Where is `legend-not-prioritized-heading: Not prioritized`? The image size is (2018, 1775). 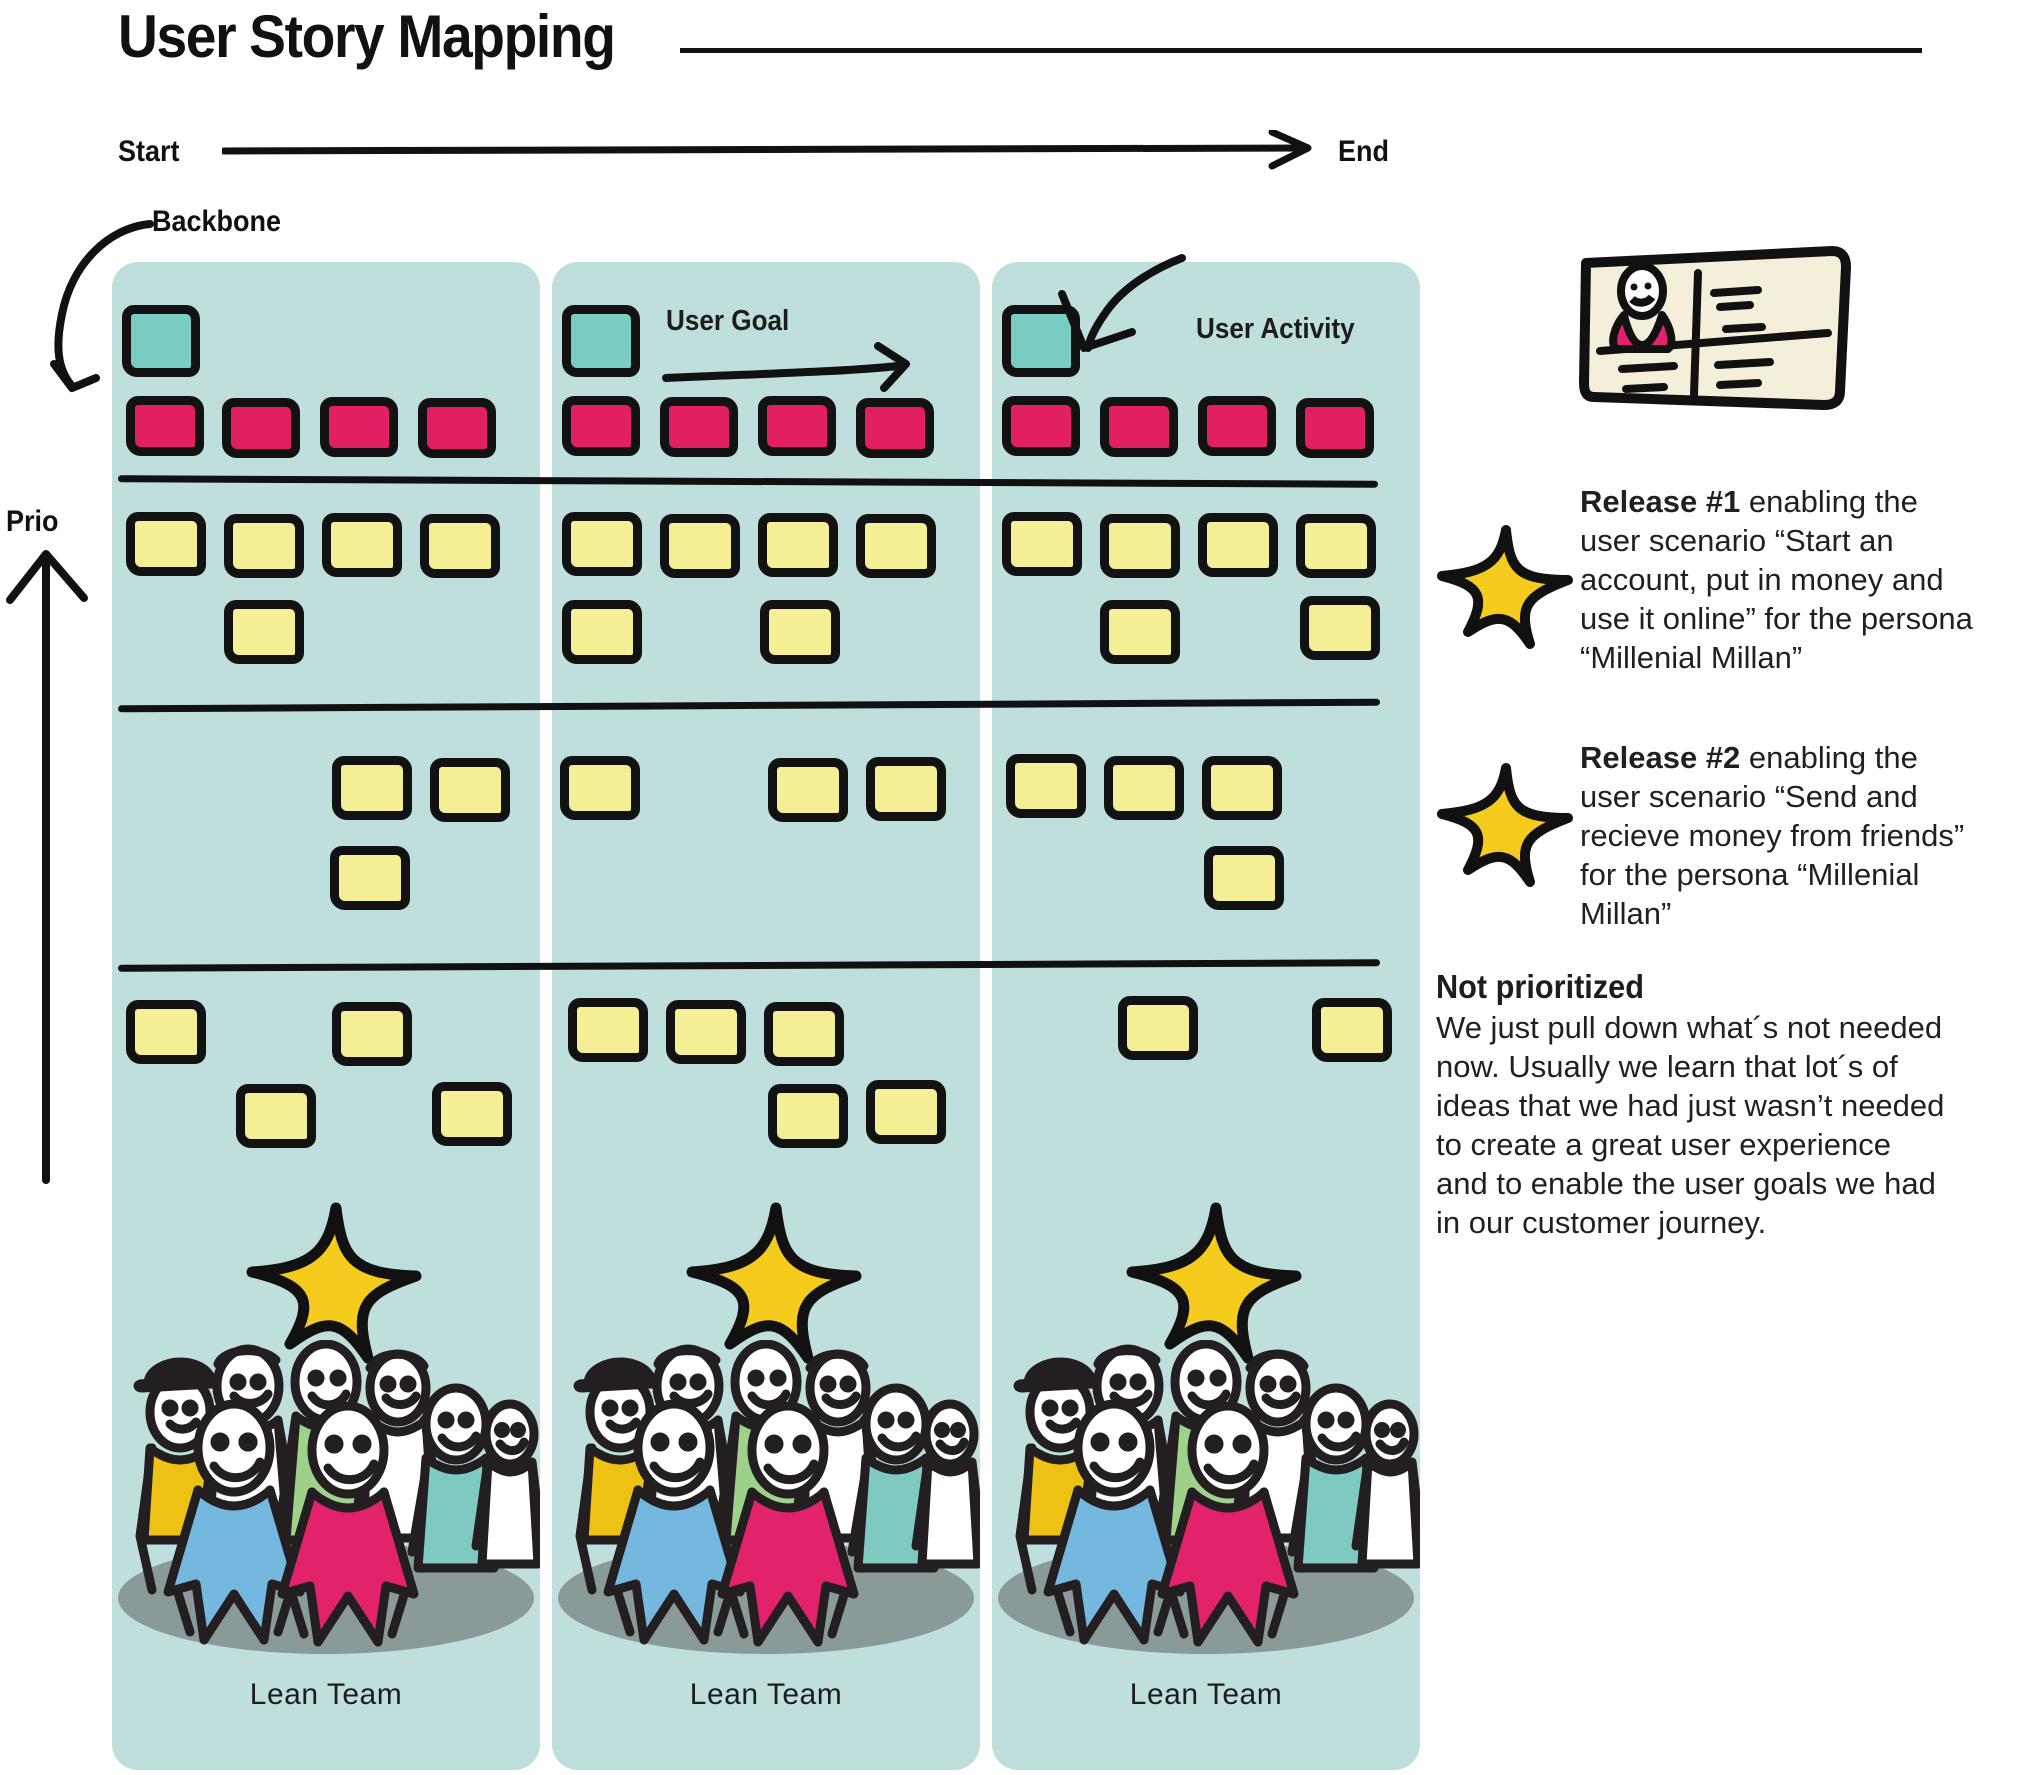
legend-not-prioritized-heading: Not prioritized is located at coordinates (1540, 986).